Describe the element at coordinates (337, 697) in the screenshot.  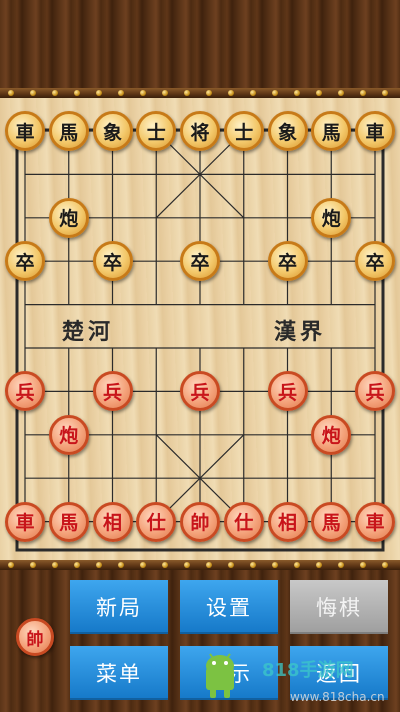
I see `watermark-url: www.818cha.cn` at that location.